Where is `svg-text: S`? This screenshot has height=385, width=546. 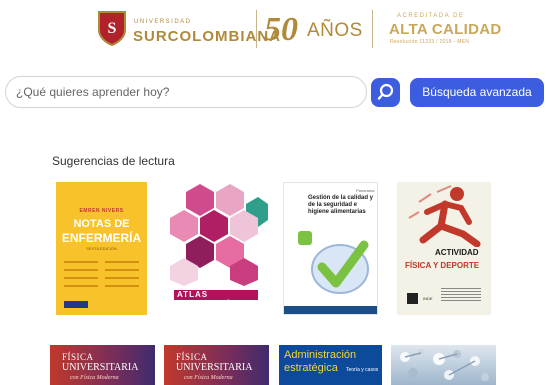 svg-text: S is located at coordinates (112, 28).